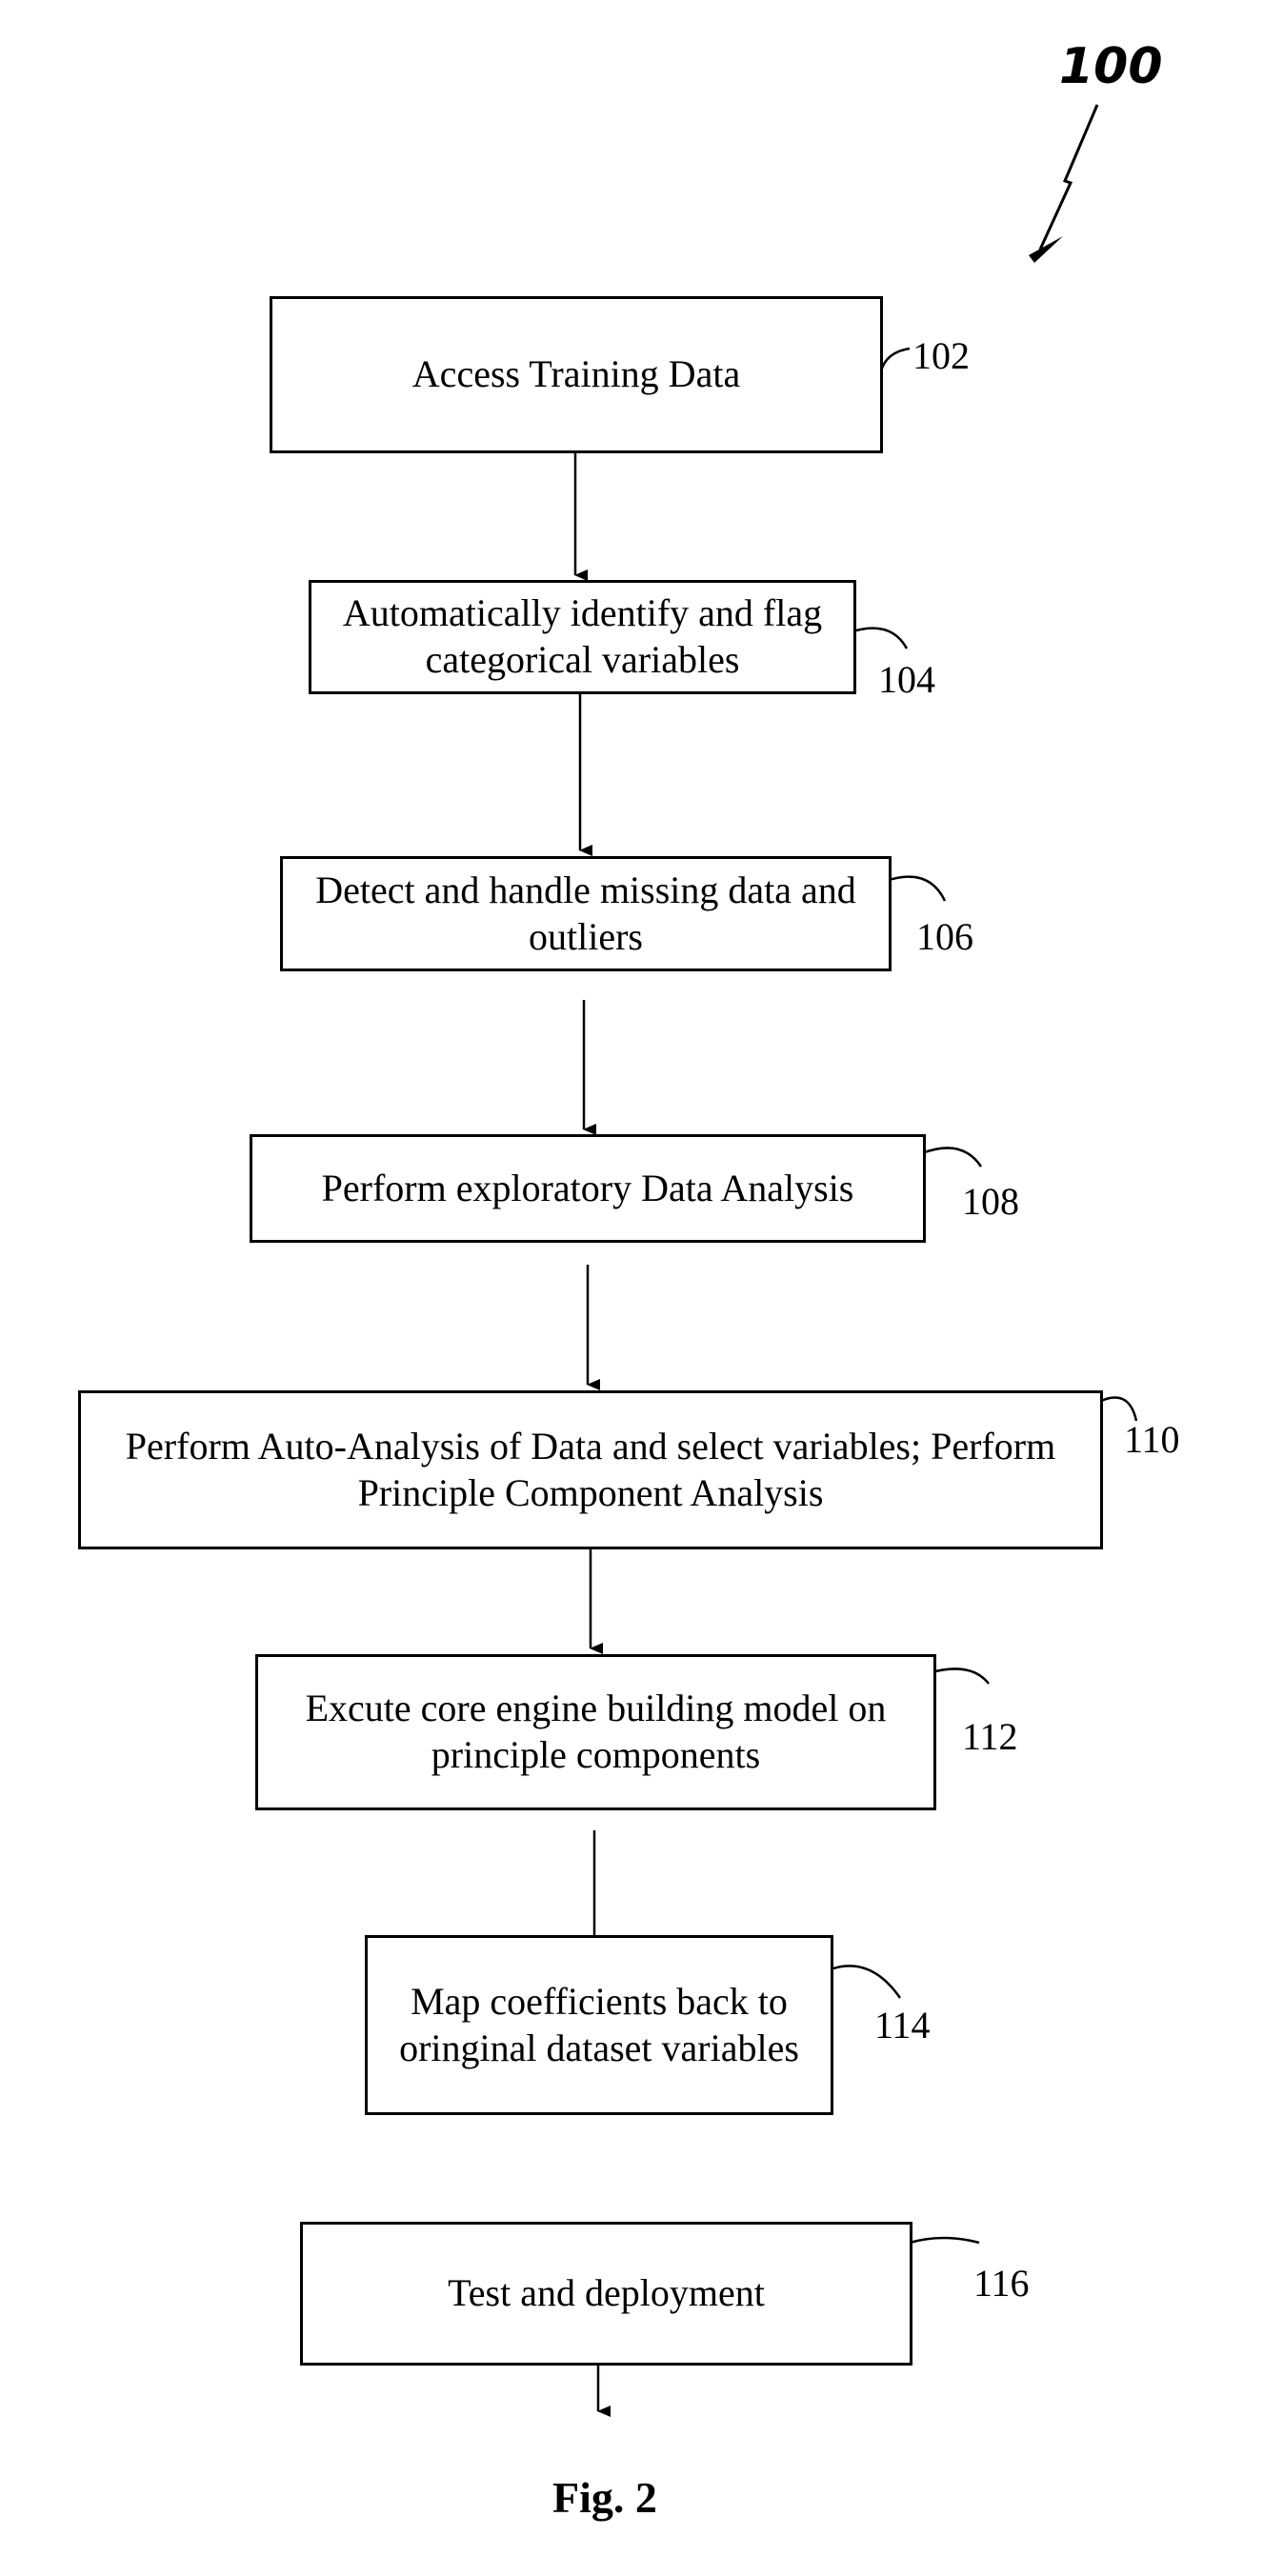 The height and width of the screenshot is (2576, 1283). What do you see at coordinates (1111, 66) in the screenshot?
I see `figure-number-label: 100` at bounding box center [1111, 66].